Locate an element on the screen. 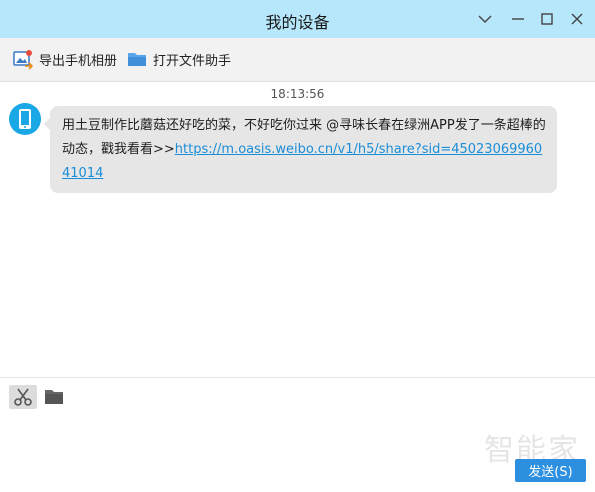 This screenshot has height=492, width=595. open-file-assistant-label: 打开文件助手 is located at coordinates (192, 61).